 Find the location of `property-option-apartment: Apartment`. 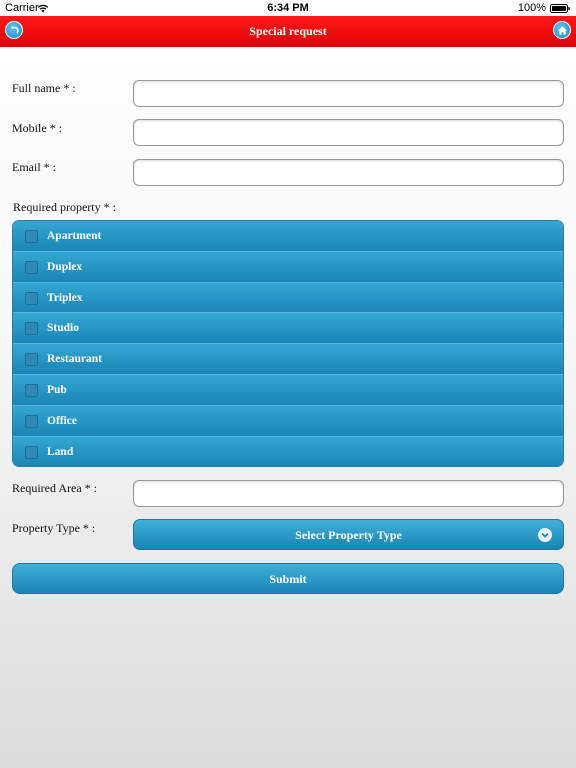

property-option-apartment: Apartment is located at coordinates (288, 236).